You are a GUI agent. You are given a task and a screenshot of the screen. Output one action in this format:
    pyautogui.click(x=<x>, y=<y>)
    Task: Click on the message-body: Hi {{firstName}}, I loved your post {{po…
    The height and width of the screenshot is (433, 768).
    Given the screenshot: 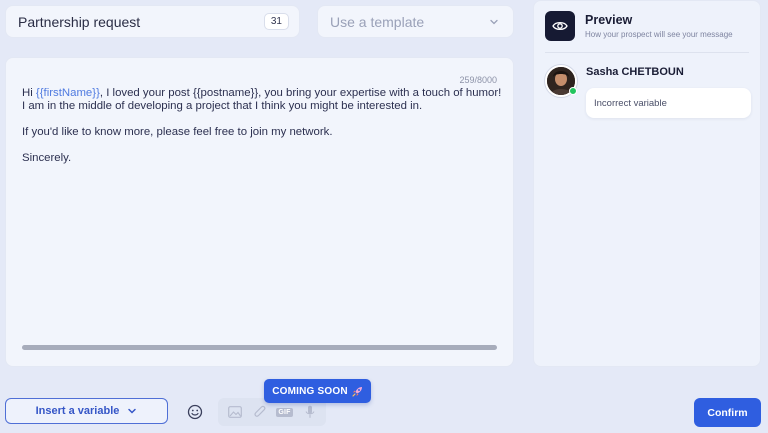 What is the action you would take?
    pyautogui.click(x=262, y=132)
    